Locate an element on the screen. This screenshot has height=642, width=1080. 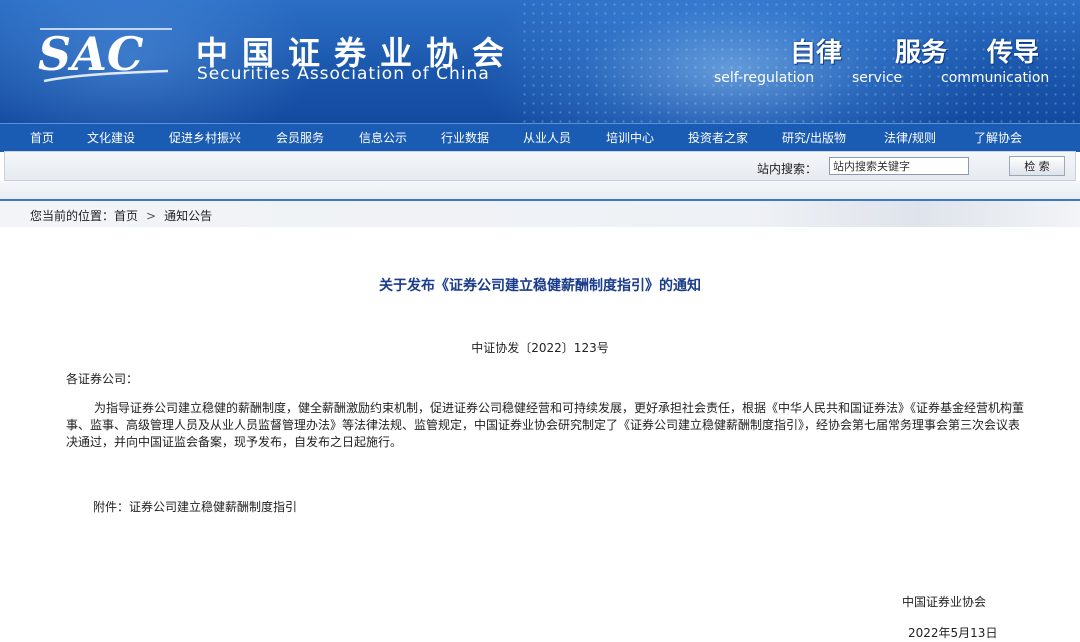
breadcrumb-prefix: 您当前的位置： is located at coordinates (72, 216).